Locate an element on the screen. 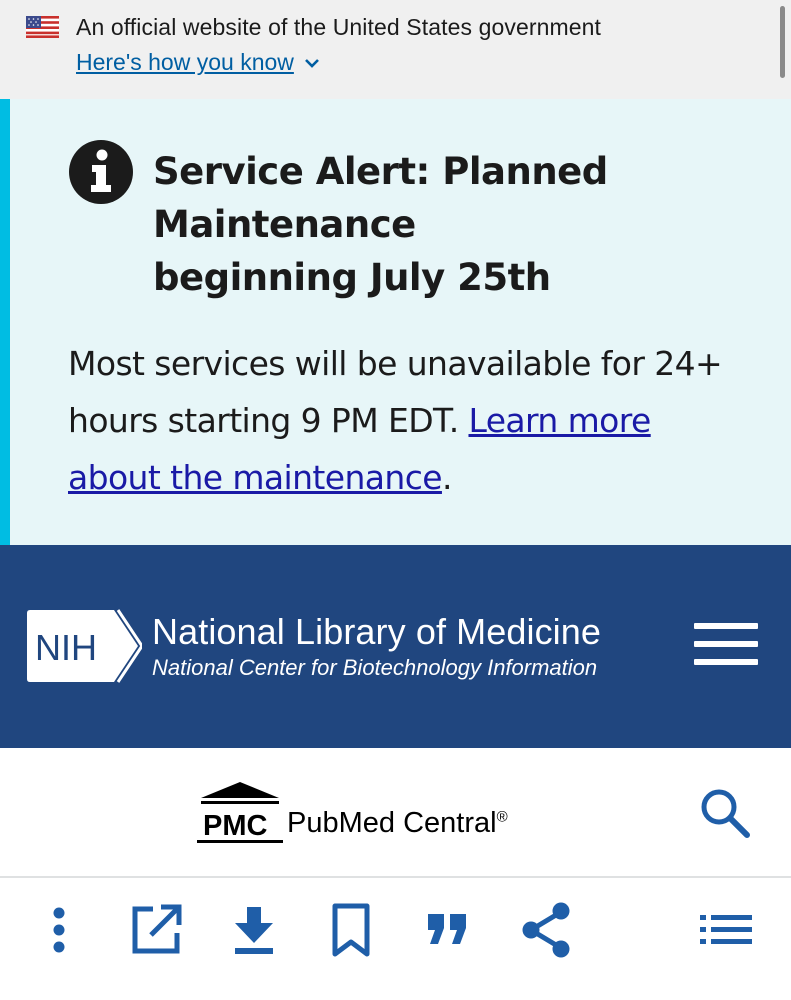  more-vertical-icon is located at coordinates (59, 930).